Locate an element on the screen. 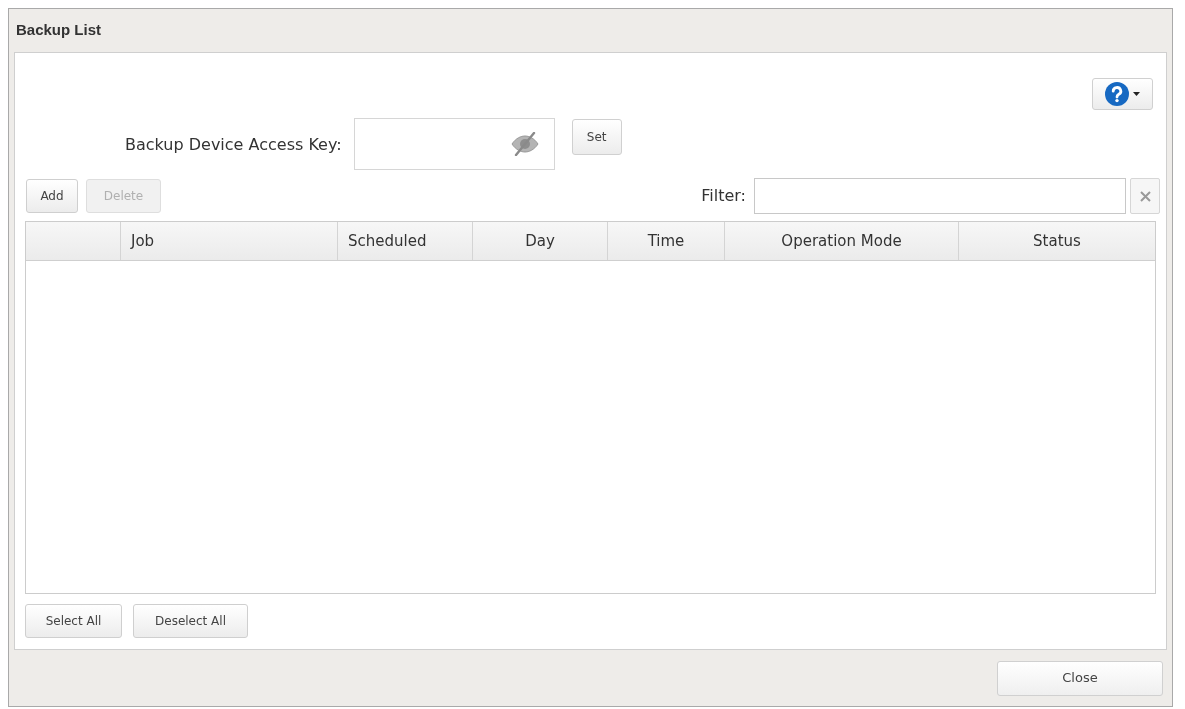 Image resolution: width=1185 pixels, height=709 pixels. clear-filter-button is located at coordinates (1145, 196).